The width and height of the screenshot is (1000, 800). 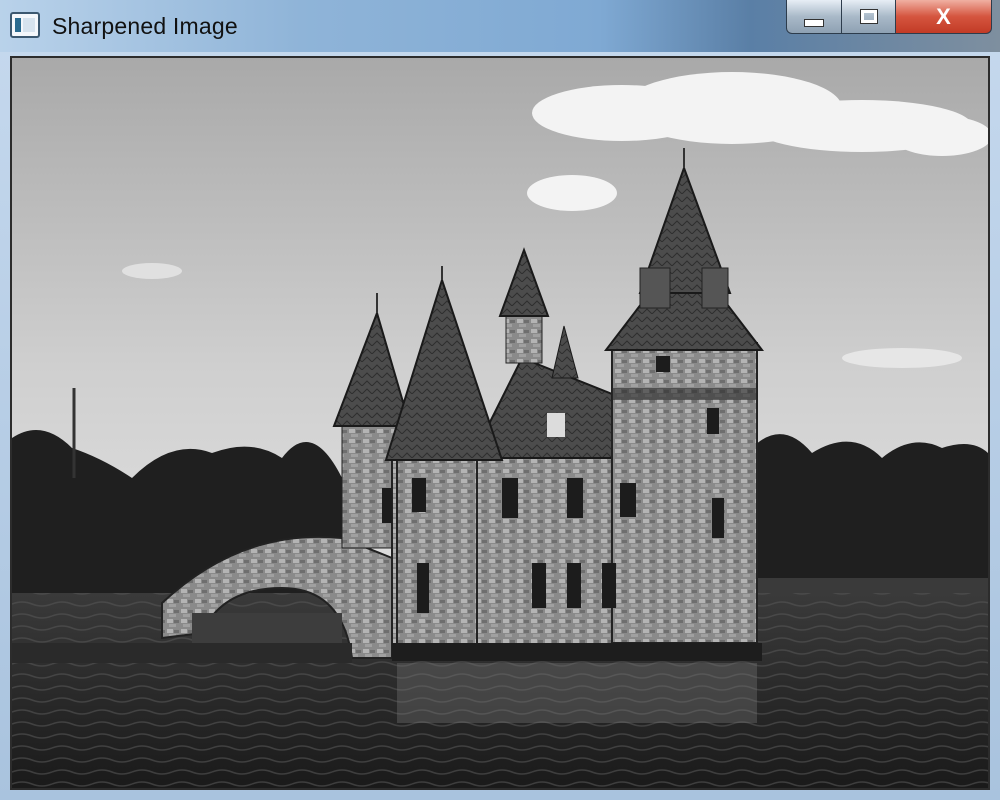 What do you see at coordinates (145, 26) in the screenshot?
I see `window-title: Sharpened Image` at bounding box center [145, 26].